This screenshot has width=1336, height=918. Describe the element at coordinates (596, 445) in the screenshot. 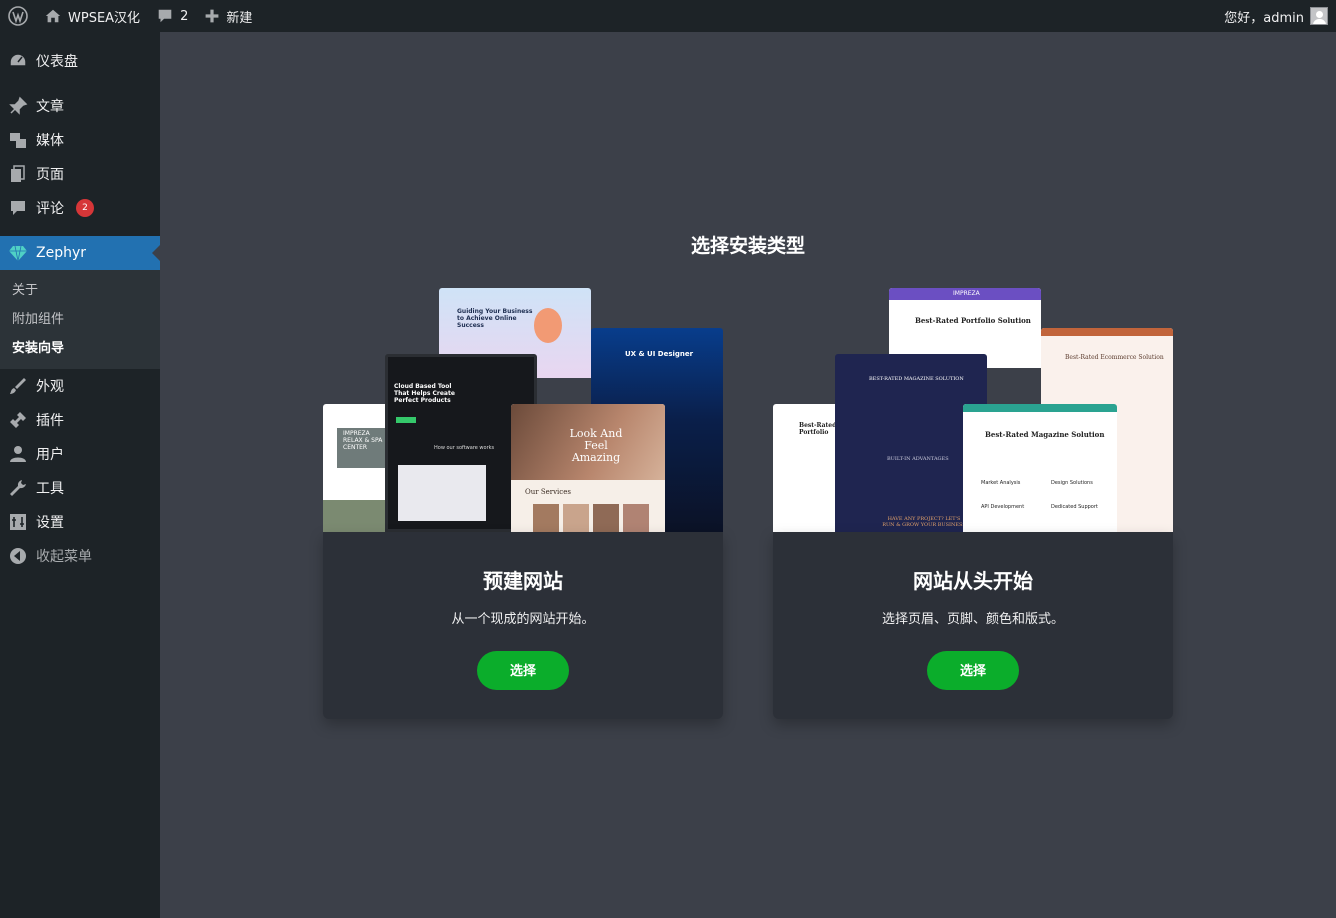

I see `preview-text: Look And Feel Amazing` at that location.